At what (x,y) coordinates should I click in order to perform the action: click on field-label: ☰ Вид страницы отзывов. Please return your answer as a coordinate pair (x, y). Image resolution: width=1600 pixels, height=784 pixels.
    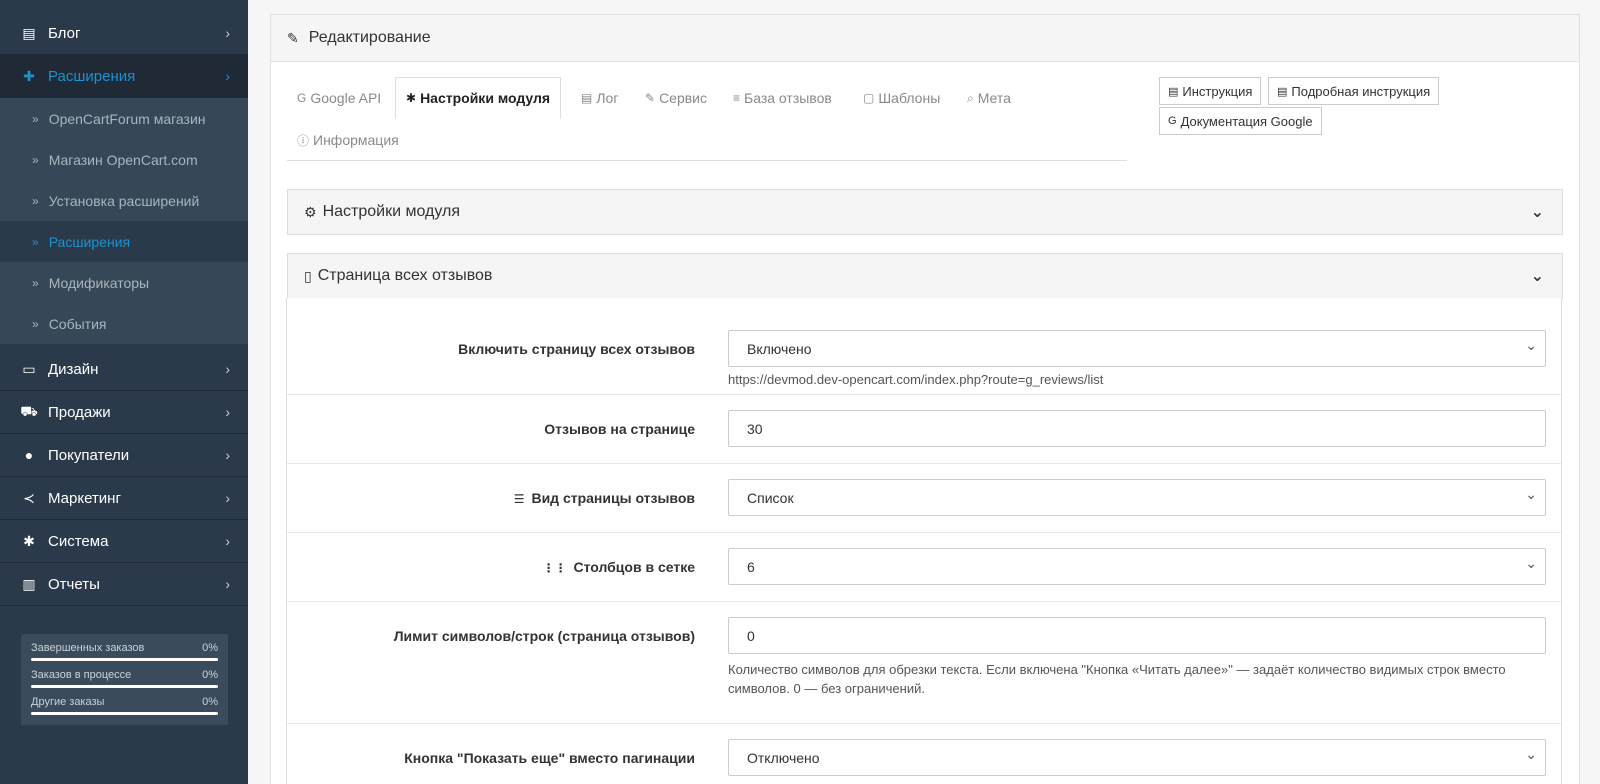
    Looking at the image, I should click on (495, 498).